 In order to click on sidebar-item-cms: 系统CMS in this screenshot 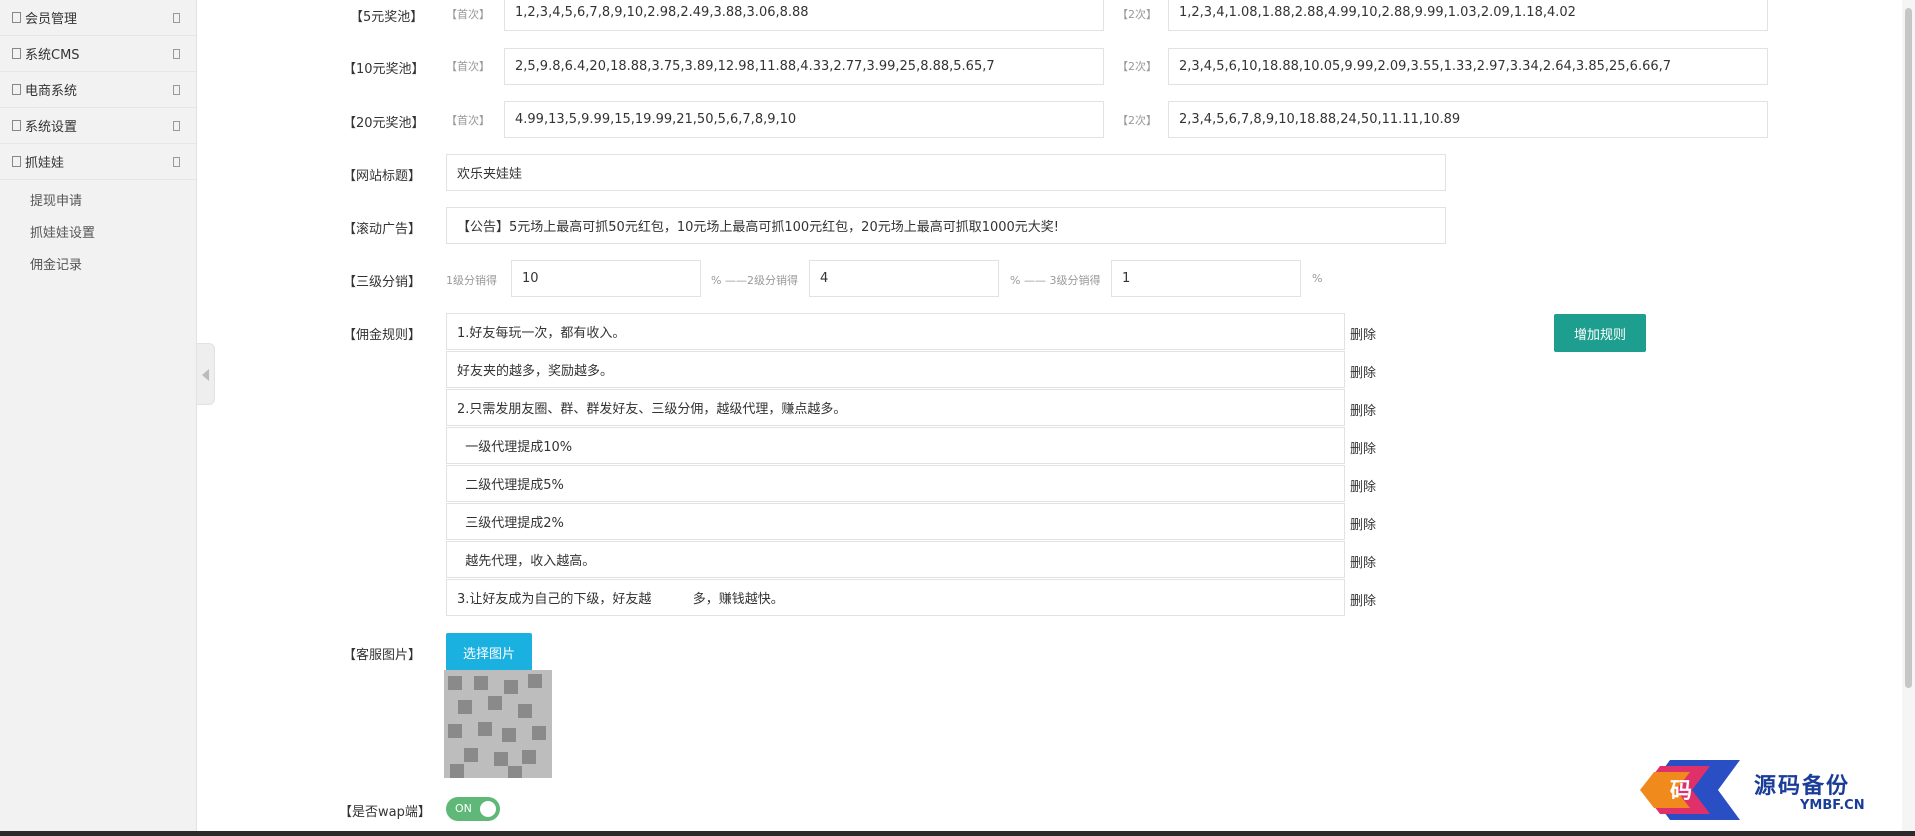, I will do `click(98, 54)`.